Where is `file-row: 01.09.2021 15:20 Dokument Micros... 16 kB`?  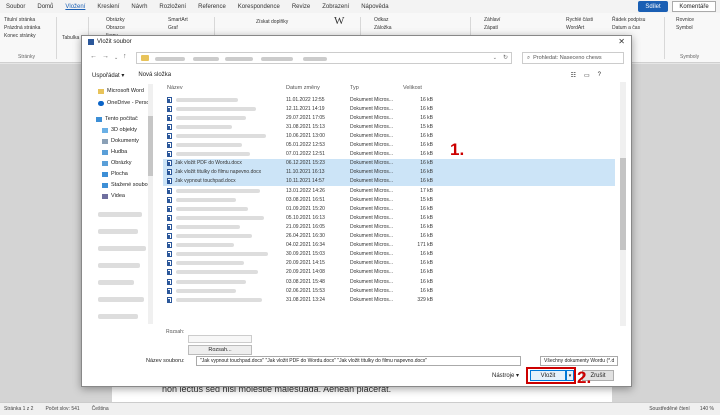
file-row: 01.09.2021 15:20 Dokument Micros... 16 kB is located at coordinates (389, 208).